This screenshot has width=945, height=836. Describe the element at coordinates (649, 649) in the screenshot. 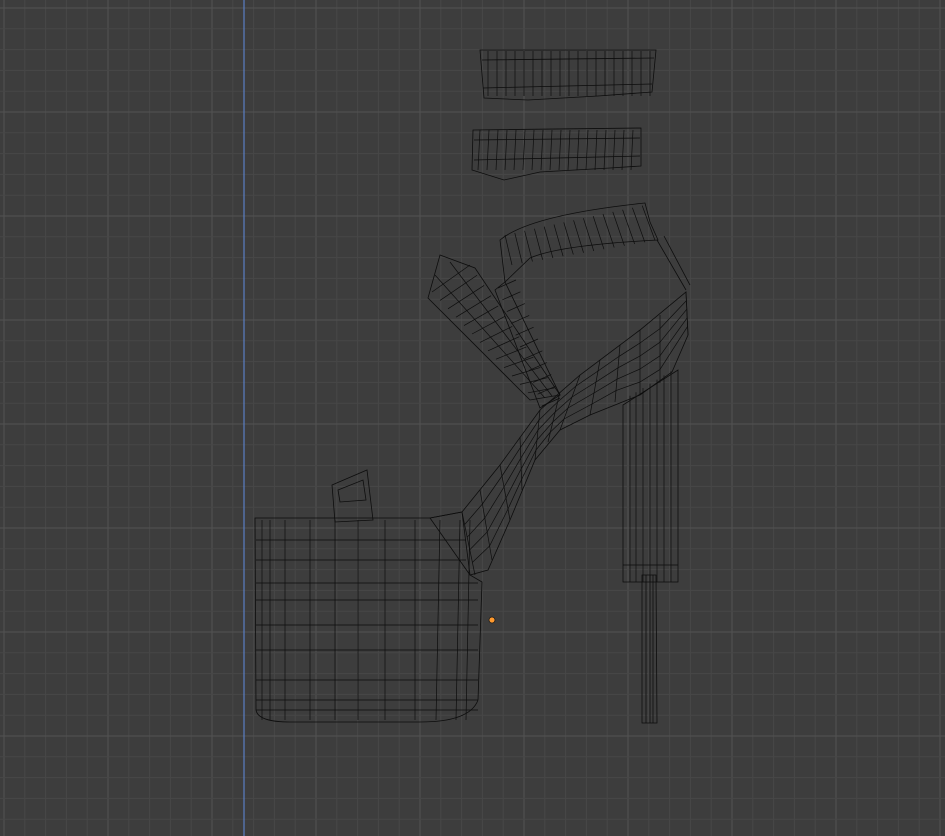

I see `heel-tip` at that location.